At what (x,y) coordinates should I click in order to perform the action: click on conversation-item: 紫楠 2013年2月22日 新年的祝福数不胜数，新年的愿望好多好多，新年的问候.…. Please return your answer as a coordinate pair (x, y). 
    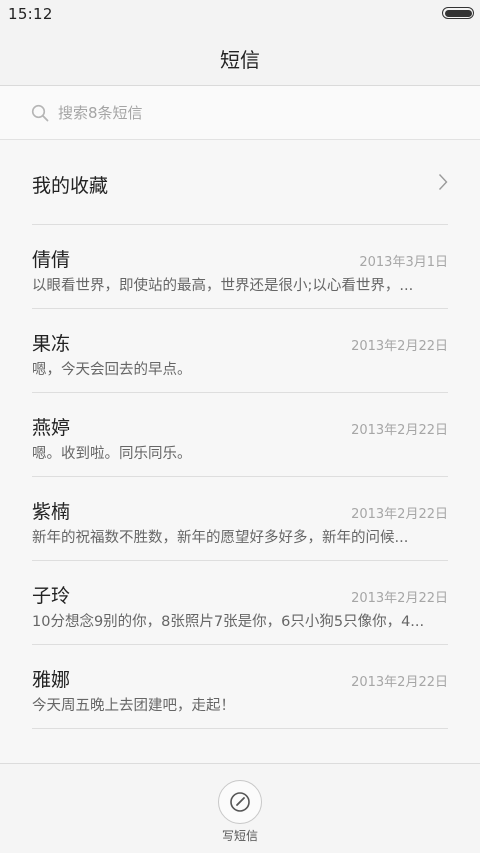
    Looking at the image, I should click on (240, 519).